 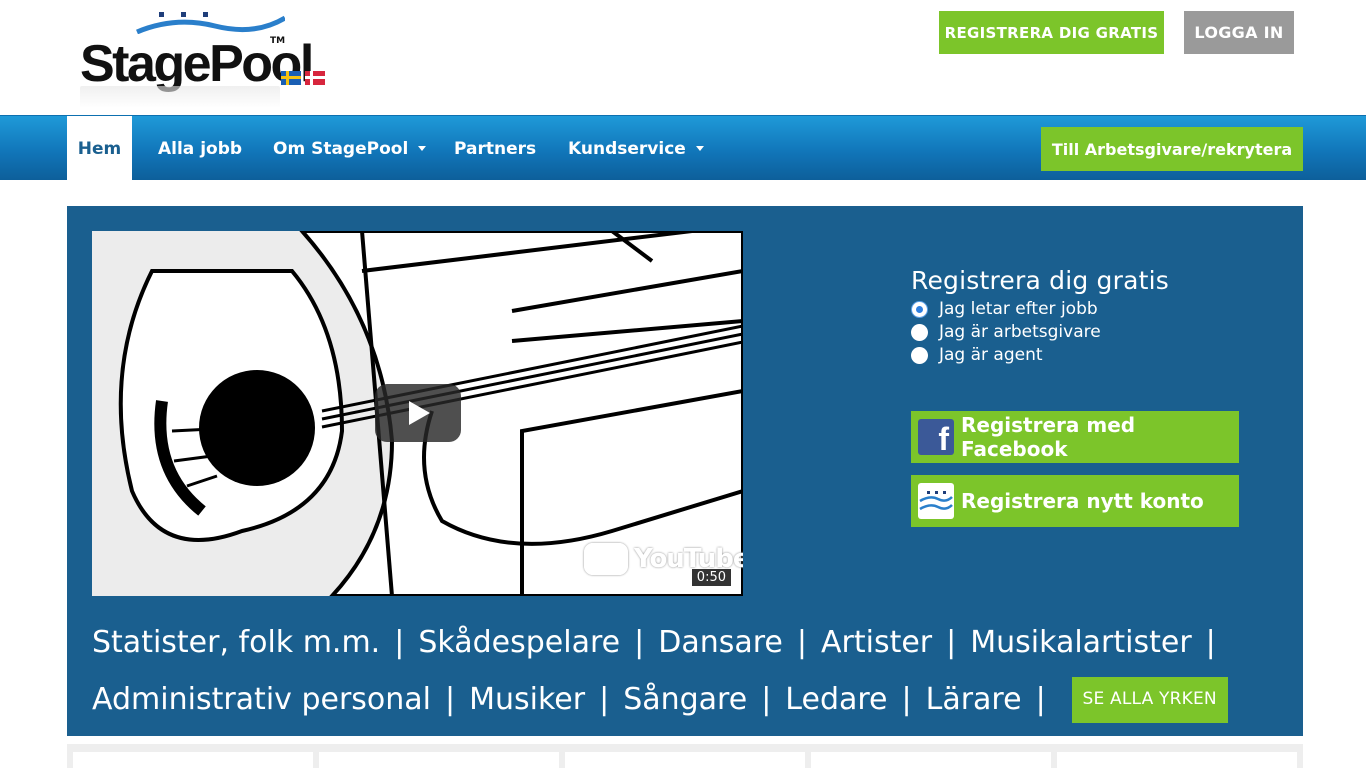 What do you see at coordinates (341, 148) in the screenshot?
I see `nav-item-label: Om StagePool` at bounding box center [341, 148].